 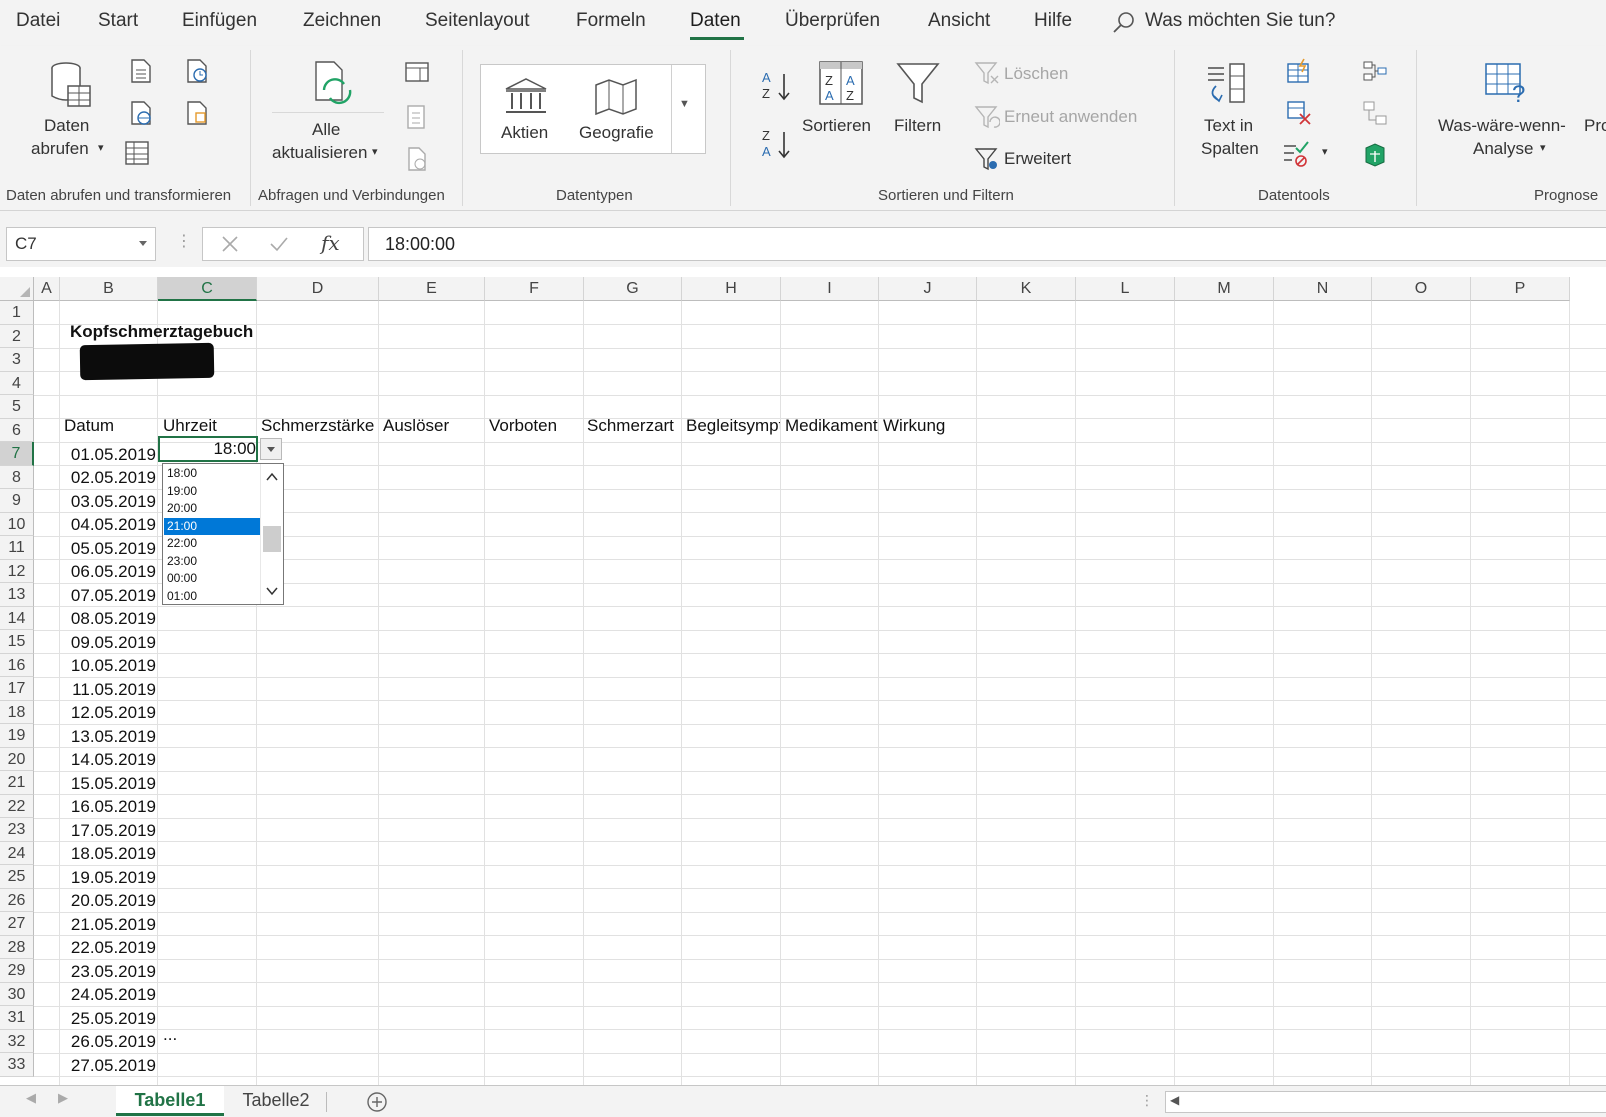 I want to click on date-cell: 04.05.2019, so click(x=108, y=524).